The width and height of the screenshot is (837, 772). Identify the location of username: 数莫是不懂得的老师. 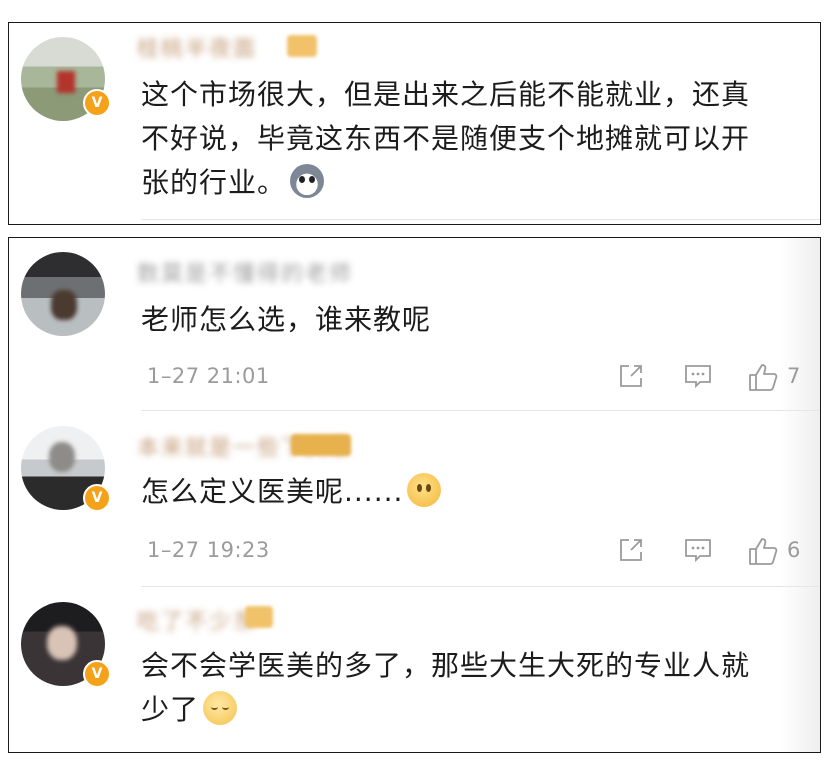
(245, 271).